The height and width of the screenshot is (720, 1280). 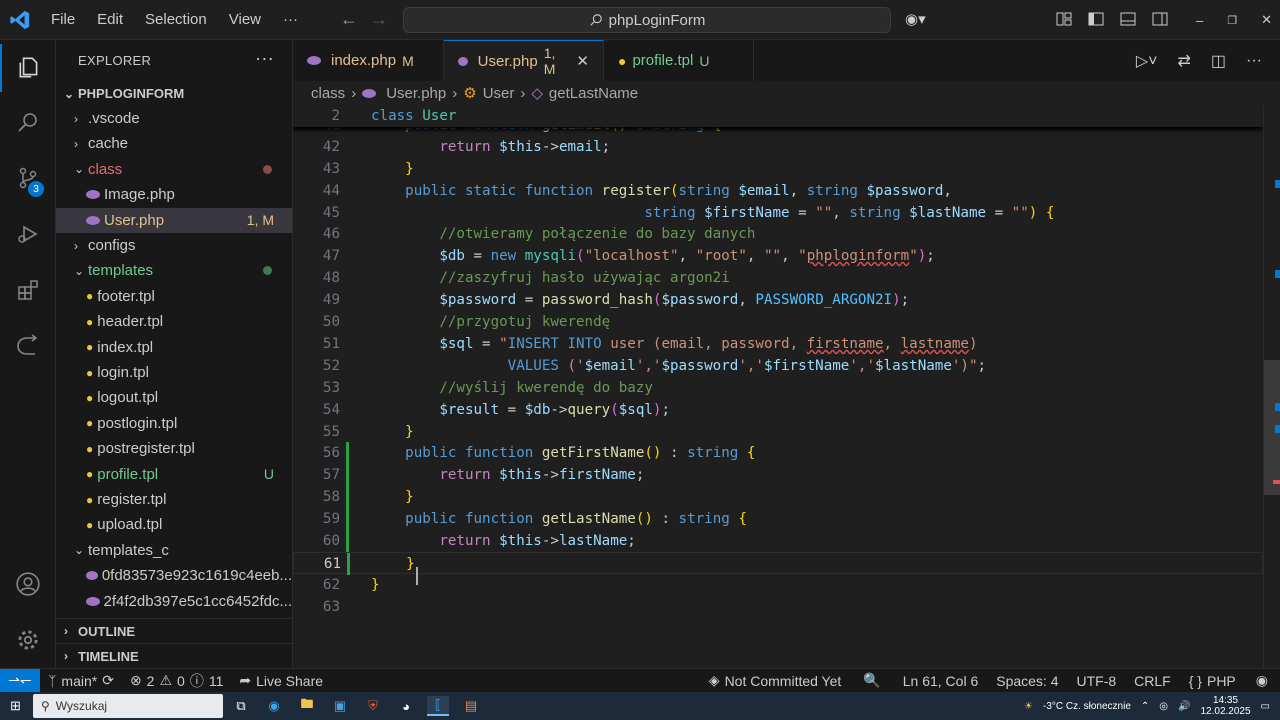 What do you see at coordinates (778, 497) in the screenshot?
I see `code-line: 58 }` at bounding box center [778, 497].